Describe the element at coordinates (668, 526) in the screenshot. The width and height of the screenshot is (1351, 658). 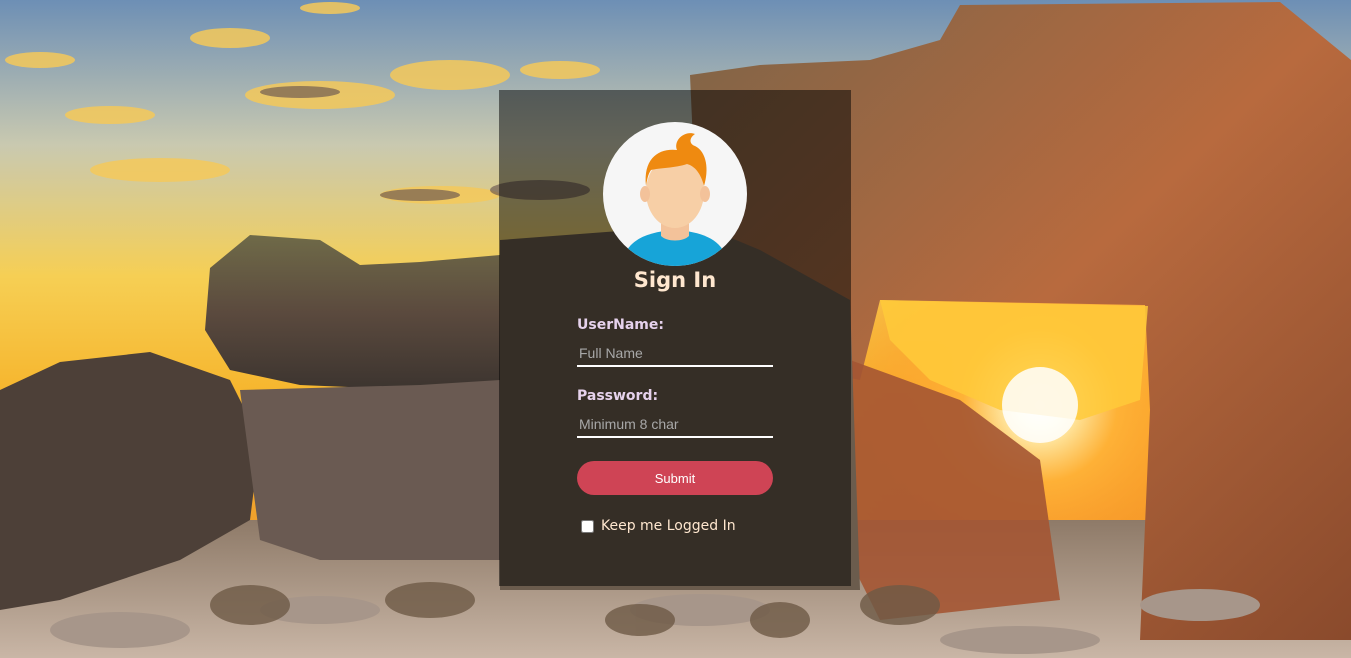
I see `remember-me-label: Keep me Logged In` at that location.